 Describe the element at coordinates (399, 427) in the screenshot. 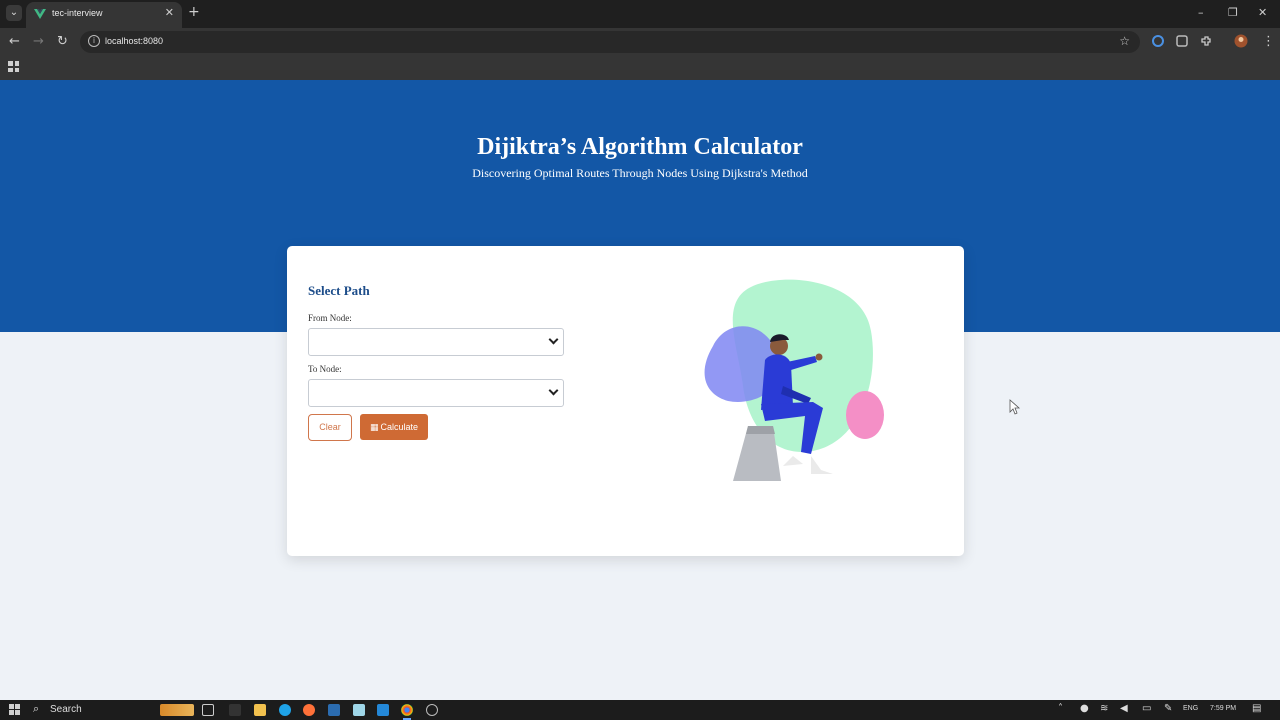

I see `calculate-label: Calculate` at that location.